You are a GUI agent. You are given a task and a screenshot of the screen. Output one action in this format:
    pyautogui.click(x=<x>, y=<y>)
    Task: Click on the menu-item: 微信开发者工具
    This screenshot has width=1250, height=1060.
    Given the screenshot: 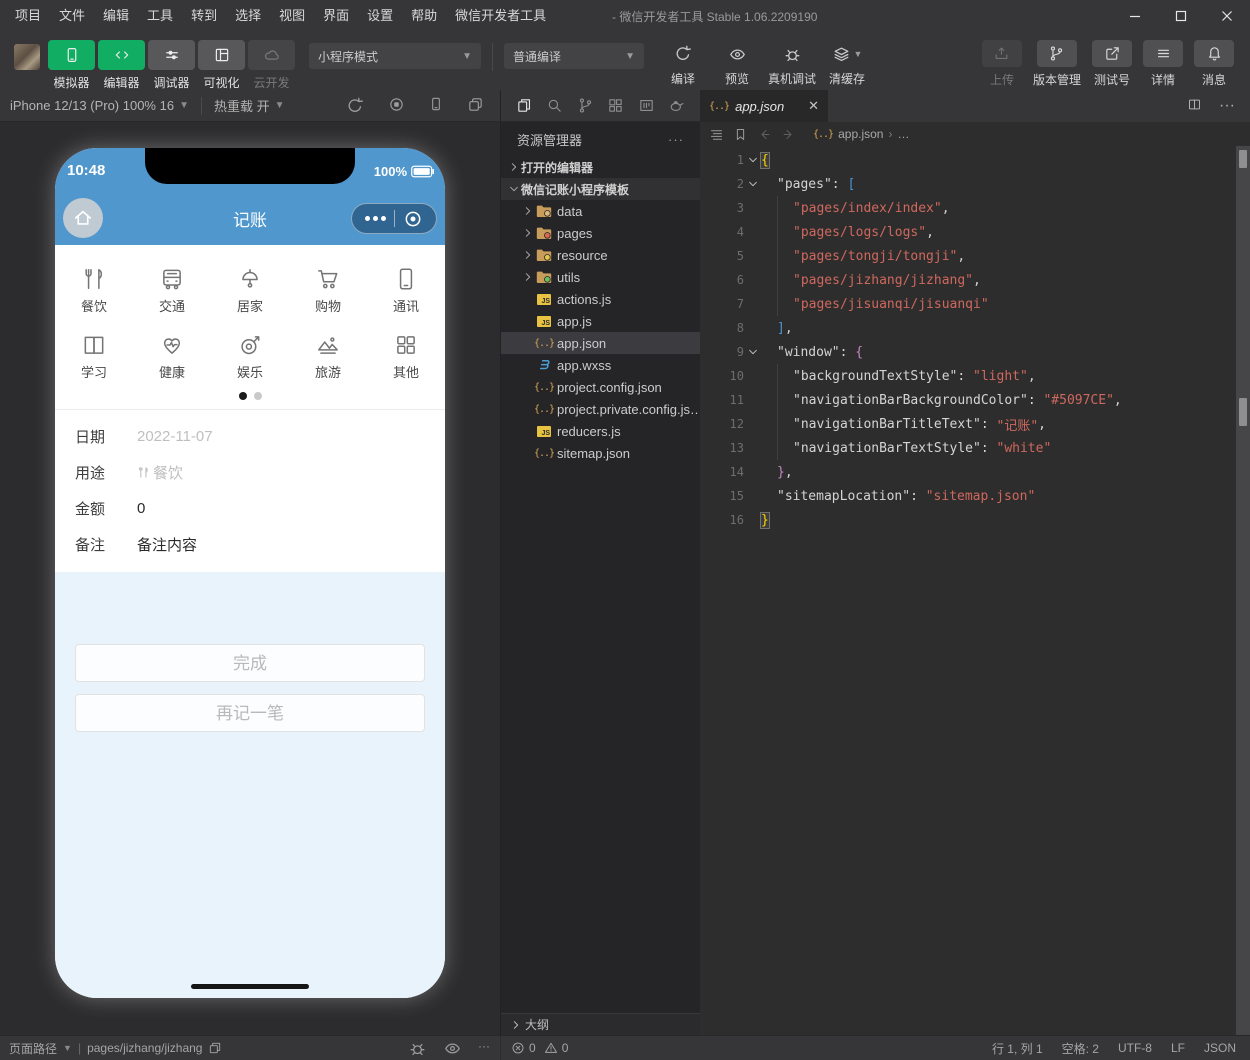 What is the action you would take?
    pyautogui.click(x=500, y=16)
    